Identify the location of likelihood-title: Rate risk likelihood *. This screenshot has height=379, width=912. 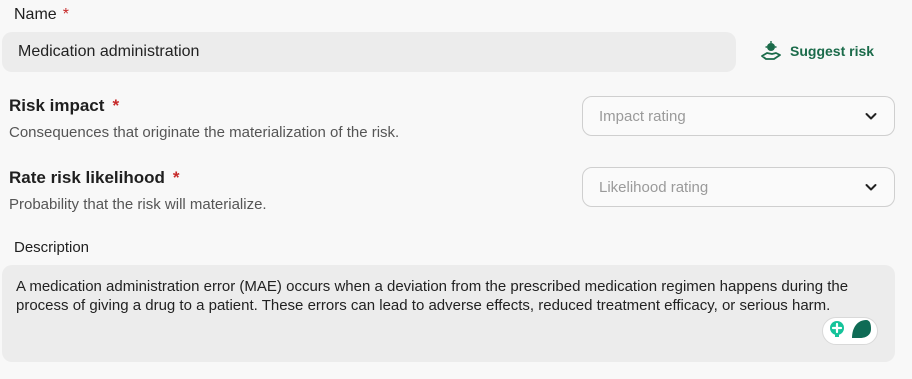
(94, 178).